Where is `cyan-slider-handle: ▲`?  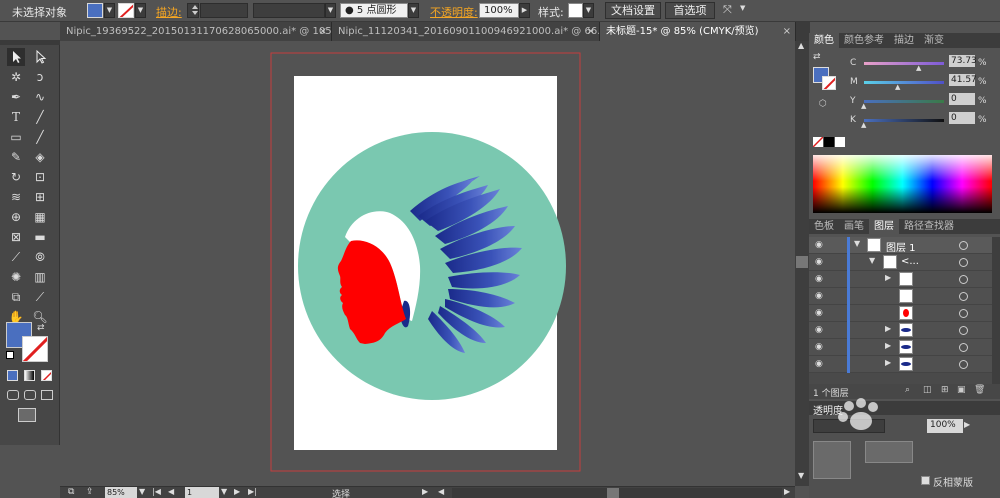 cyan-slider-handle: ▲ is located at coordinates (918, 68).